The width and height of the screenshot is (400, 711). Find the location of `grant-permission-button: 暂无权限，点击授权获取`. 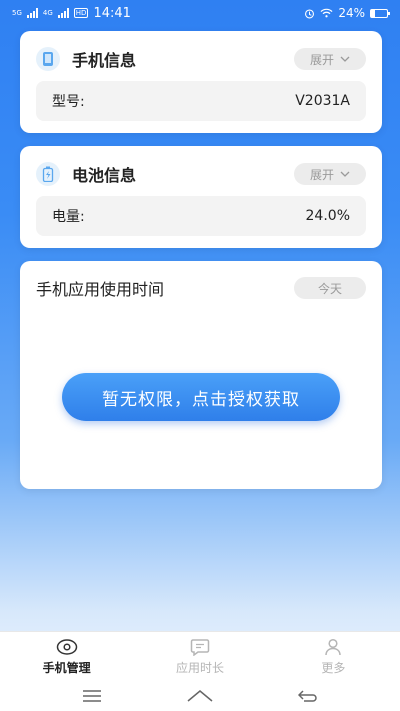

grant-permission-button: 暂无权限，点击授权获取 is located at coordinates (201, 397).